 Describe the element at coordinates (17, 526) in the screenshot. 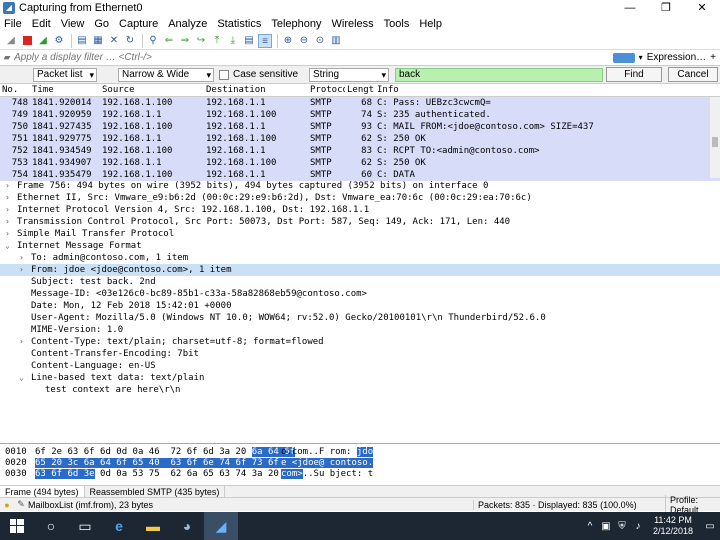

I see `start-menu-icon` at that location.